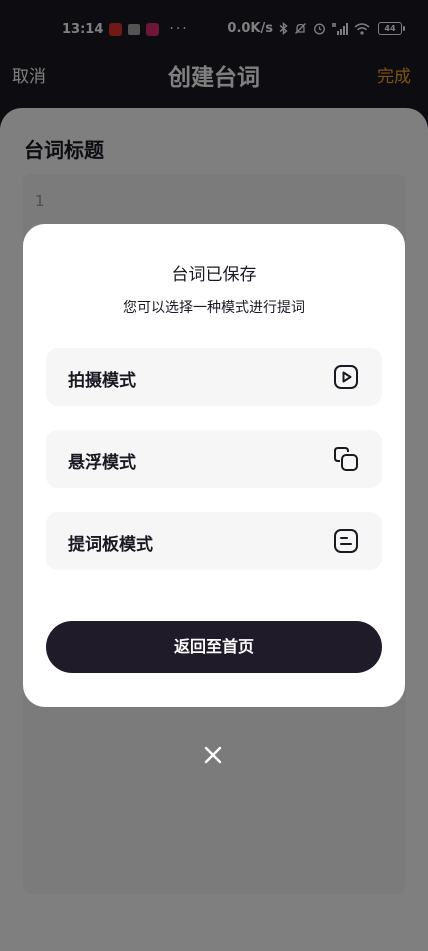 The width and height of the screenshot is (428, 951). I want to click on mode-option-shooting: 拍摄模式, so click(214, 377).